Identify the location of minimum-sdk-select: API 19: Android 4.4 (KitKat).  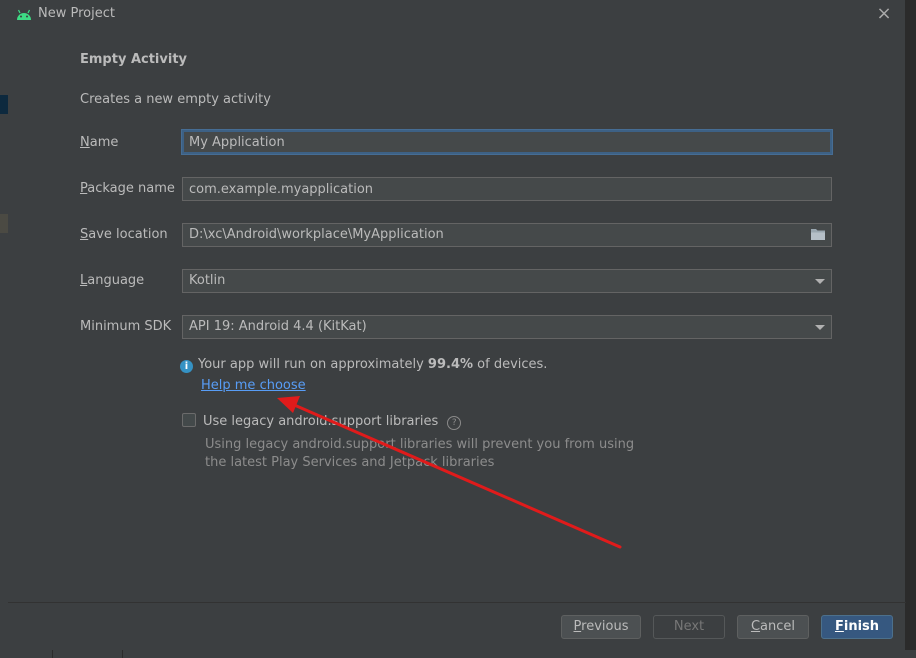
(507, 327).